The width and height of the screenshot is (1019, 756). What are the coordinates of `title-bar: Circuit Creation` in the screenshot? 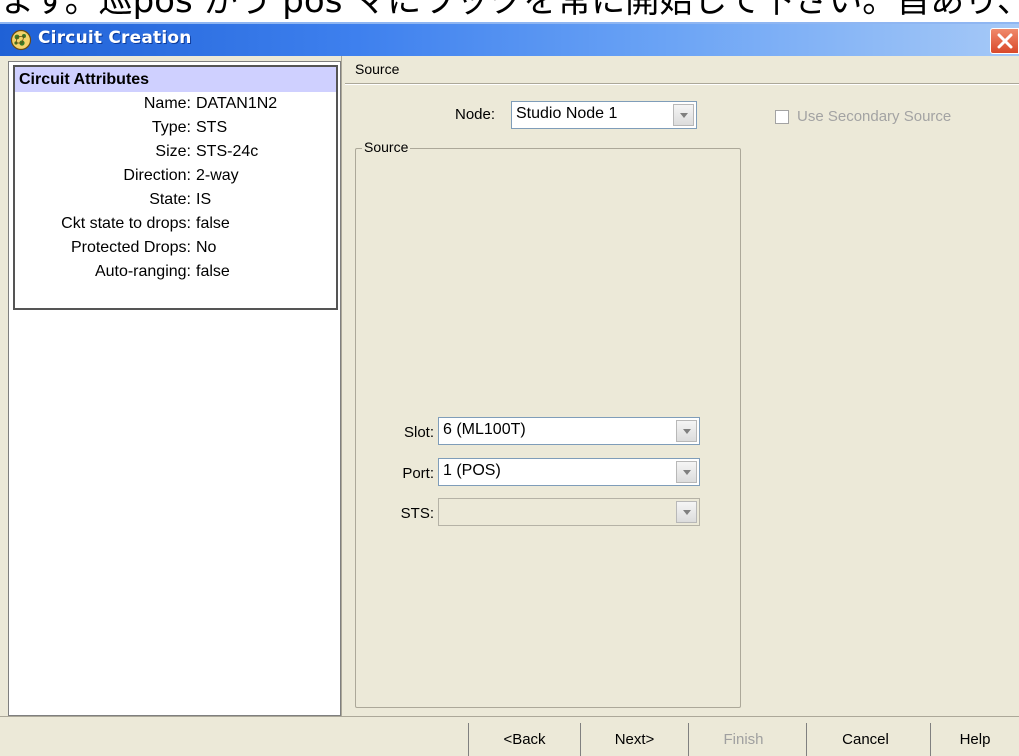 It's located at (509, 39).